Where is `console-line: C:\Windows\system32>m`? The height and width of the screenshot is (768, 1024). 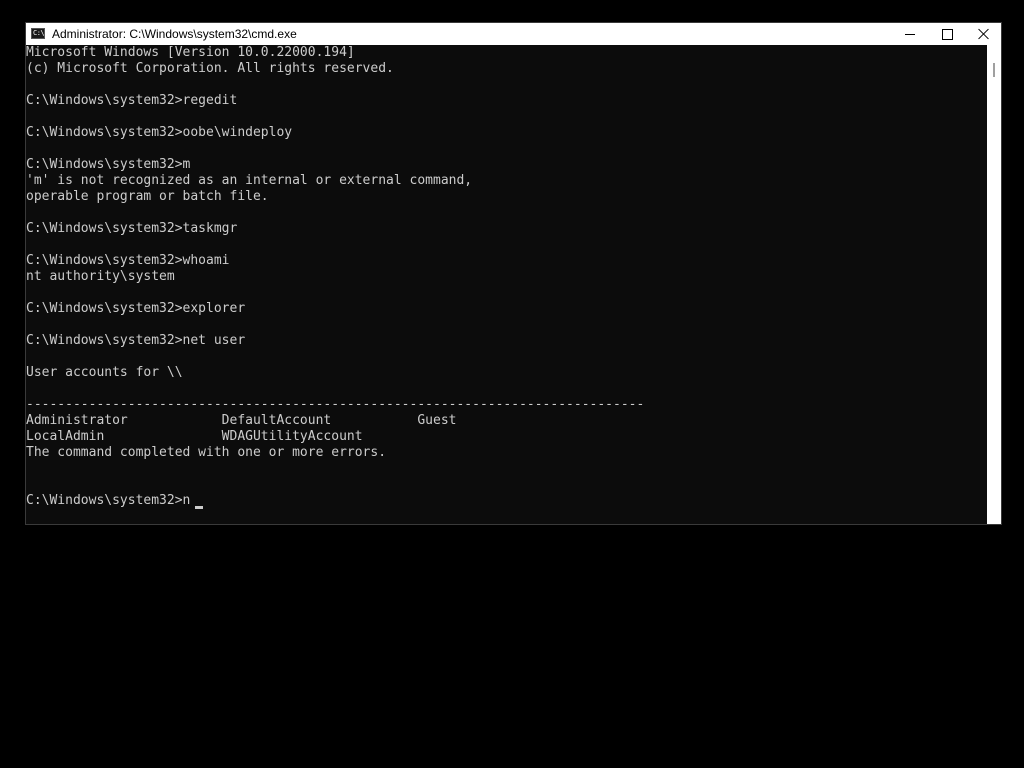 console-line: C:\Windows\system32>m is located at coordinates (108, 164).